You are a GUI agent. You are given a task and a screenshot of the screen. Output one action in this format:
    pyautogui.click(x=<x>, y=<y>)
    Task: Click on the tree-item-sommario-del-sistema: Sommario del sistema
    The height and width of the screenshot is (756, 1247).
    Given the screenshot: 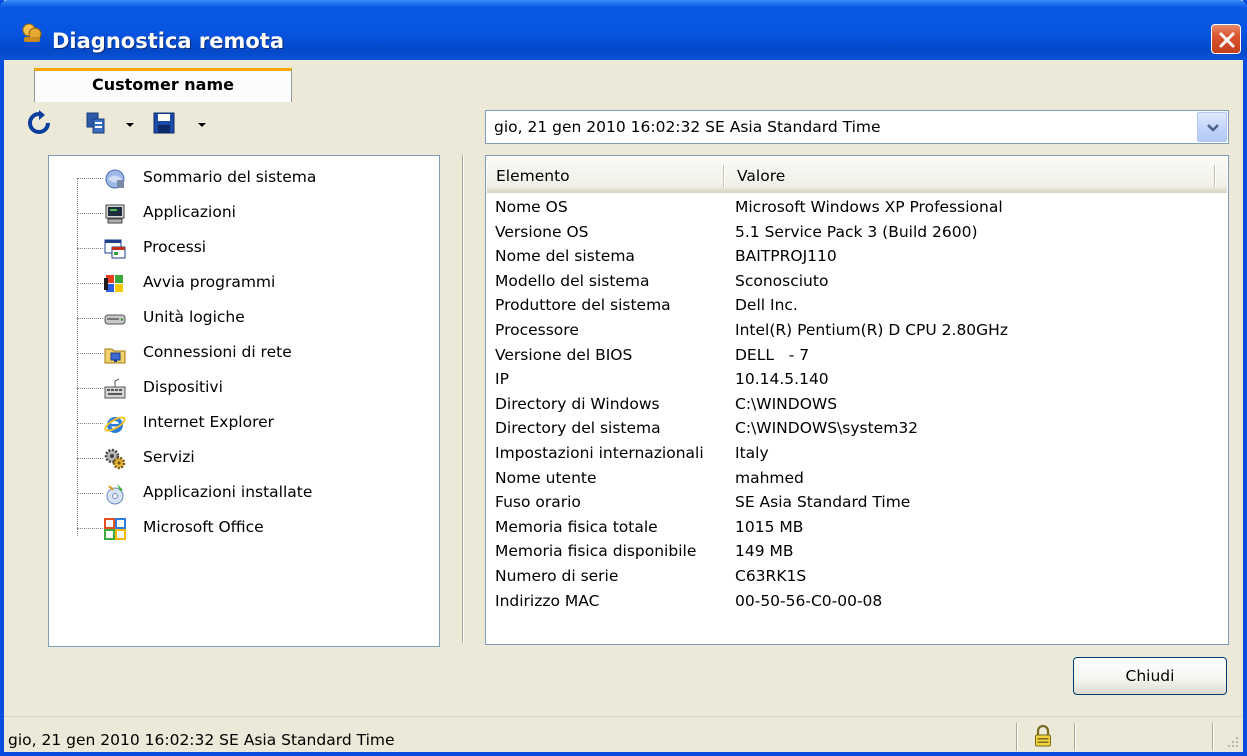 What is the action you would take?
    pyautogui.click(x=239, y=178)
    